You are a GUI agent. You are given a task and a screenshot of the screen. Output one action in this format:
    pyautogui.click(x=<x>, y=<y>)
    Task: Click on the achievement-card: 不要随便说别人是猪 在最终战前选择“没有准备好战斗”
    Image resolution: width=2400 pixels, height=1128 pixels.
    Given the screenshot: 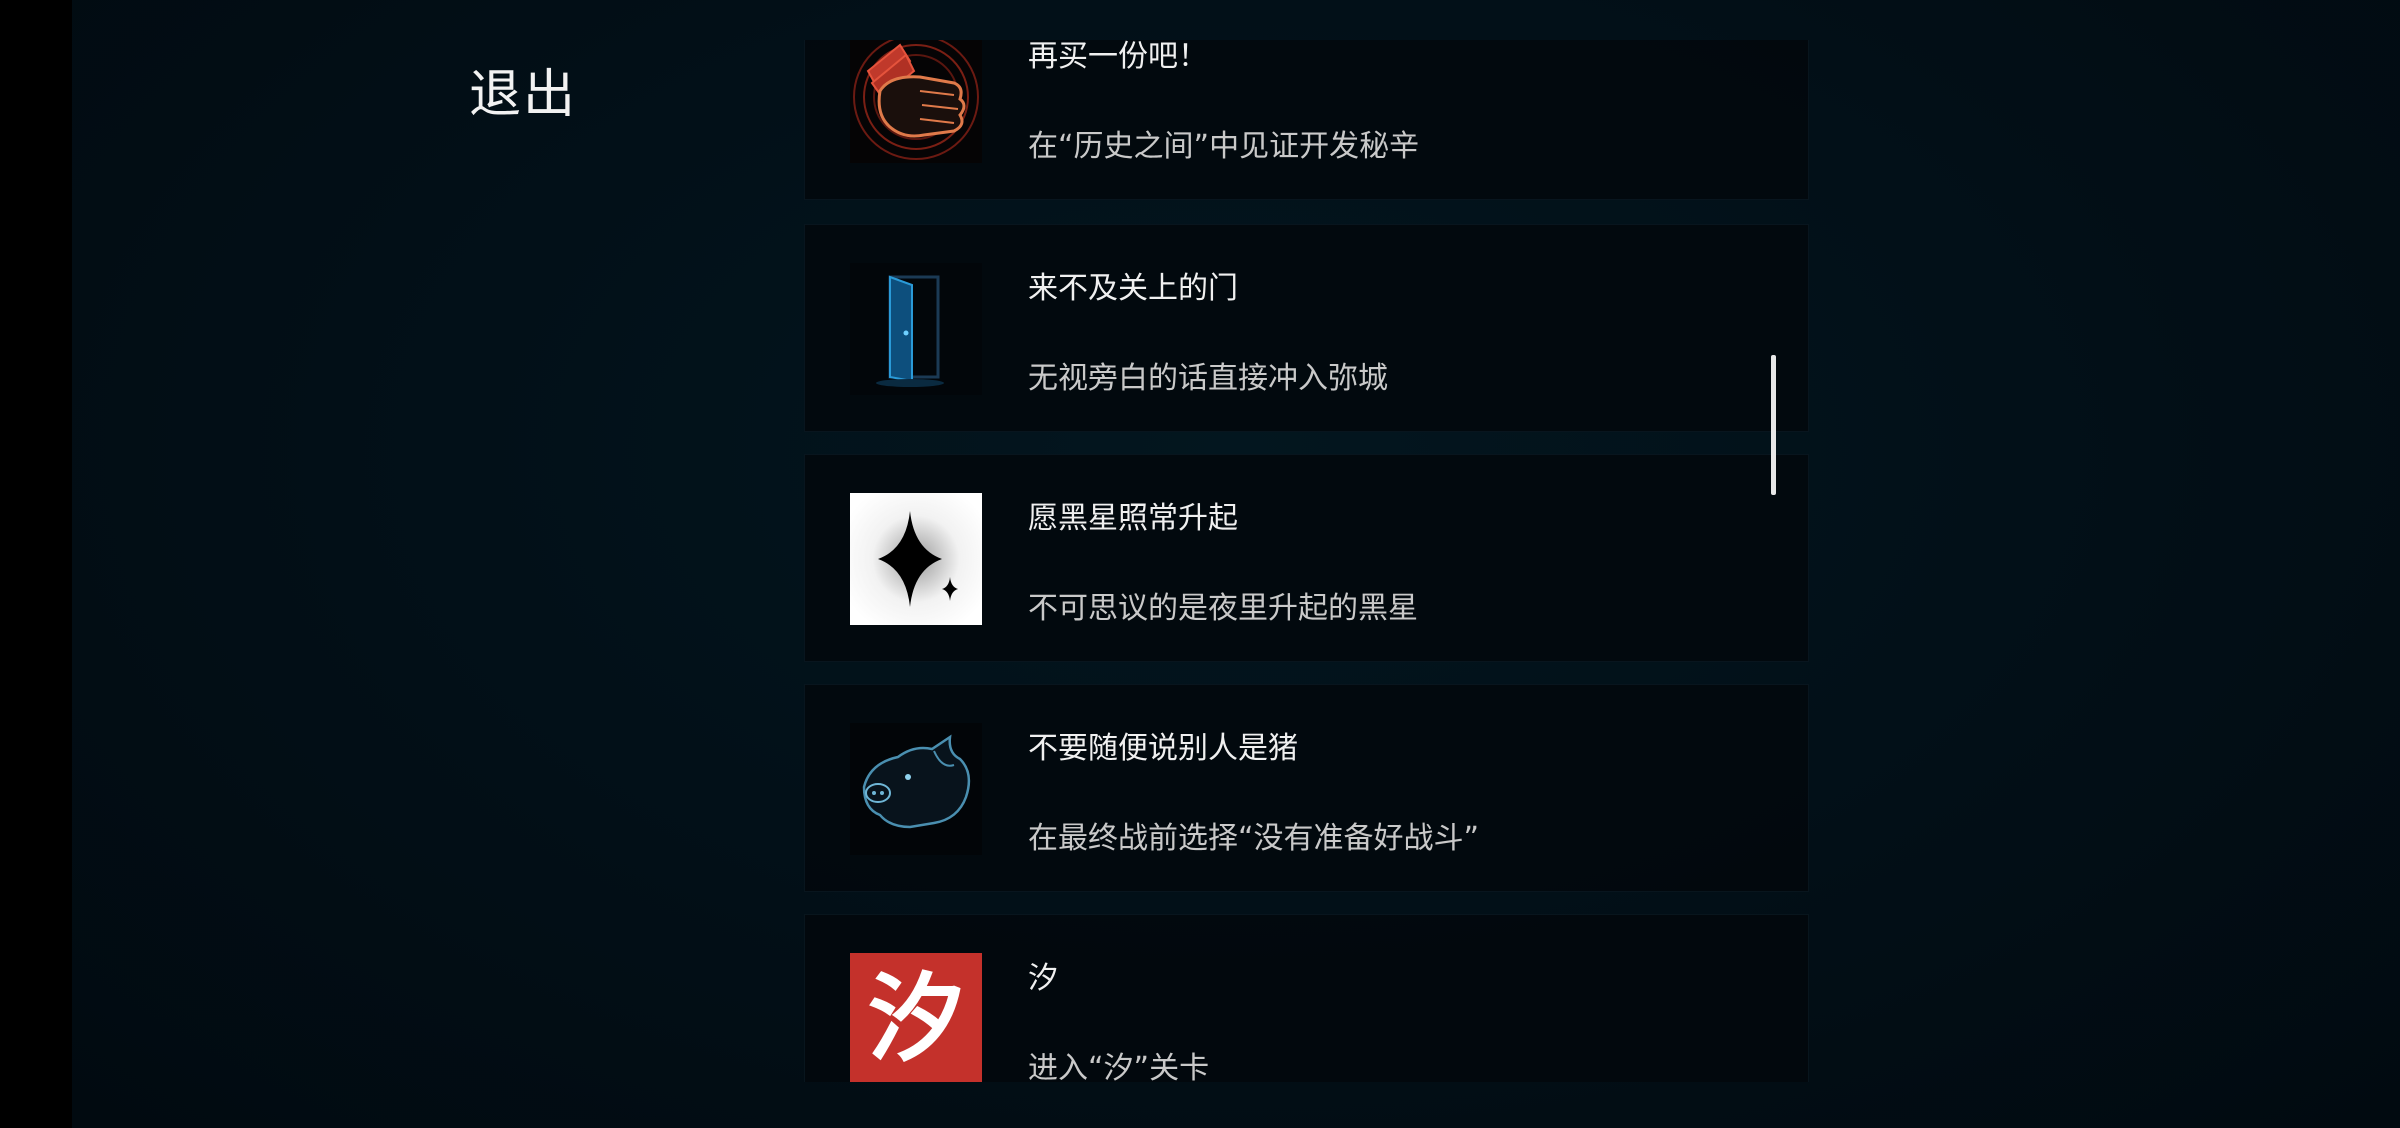 What is the action you would take?
    pyautogui.click(x=1306, y=788)
    